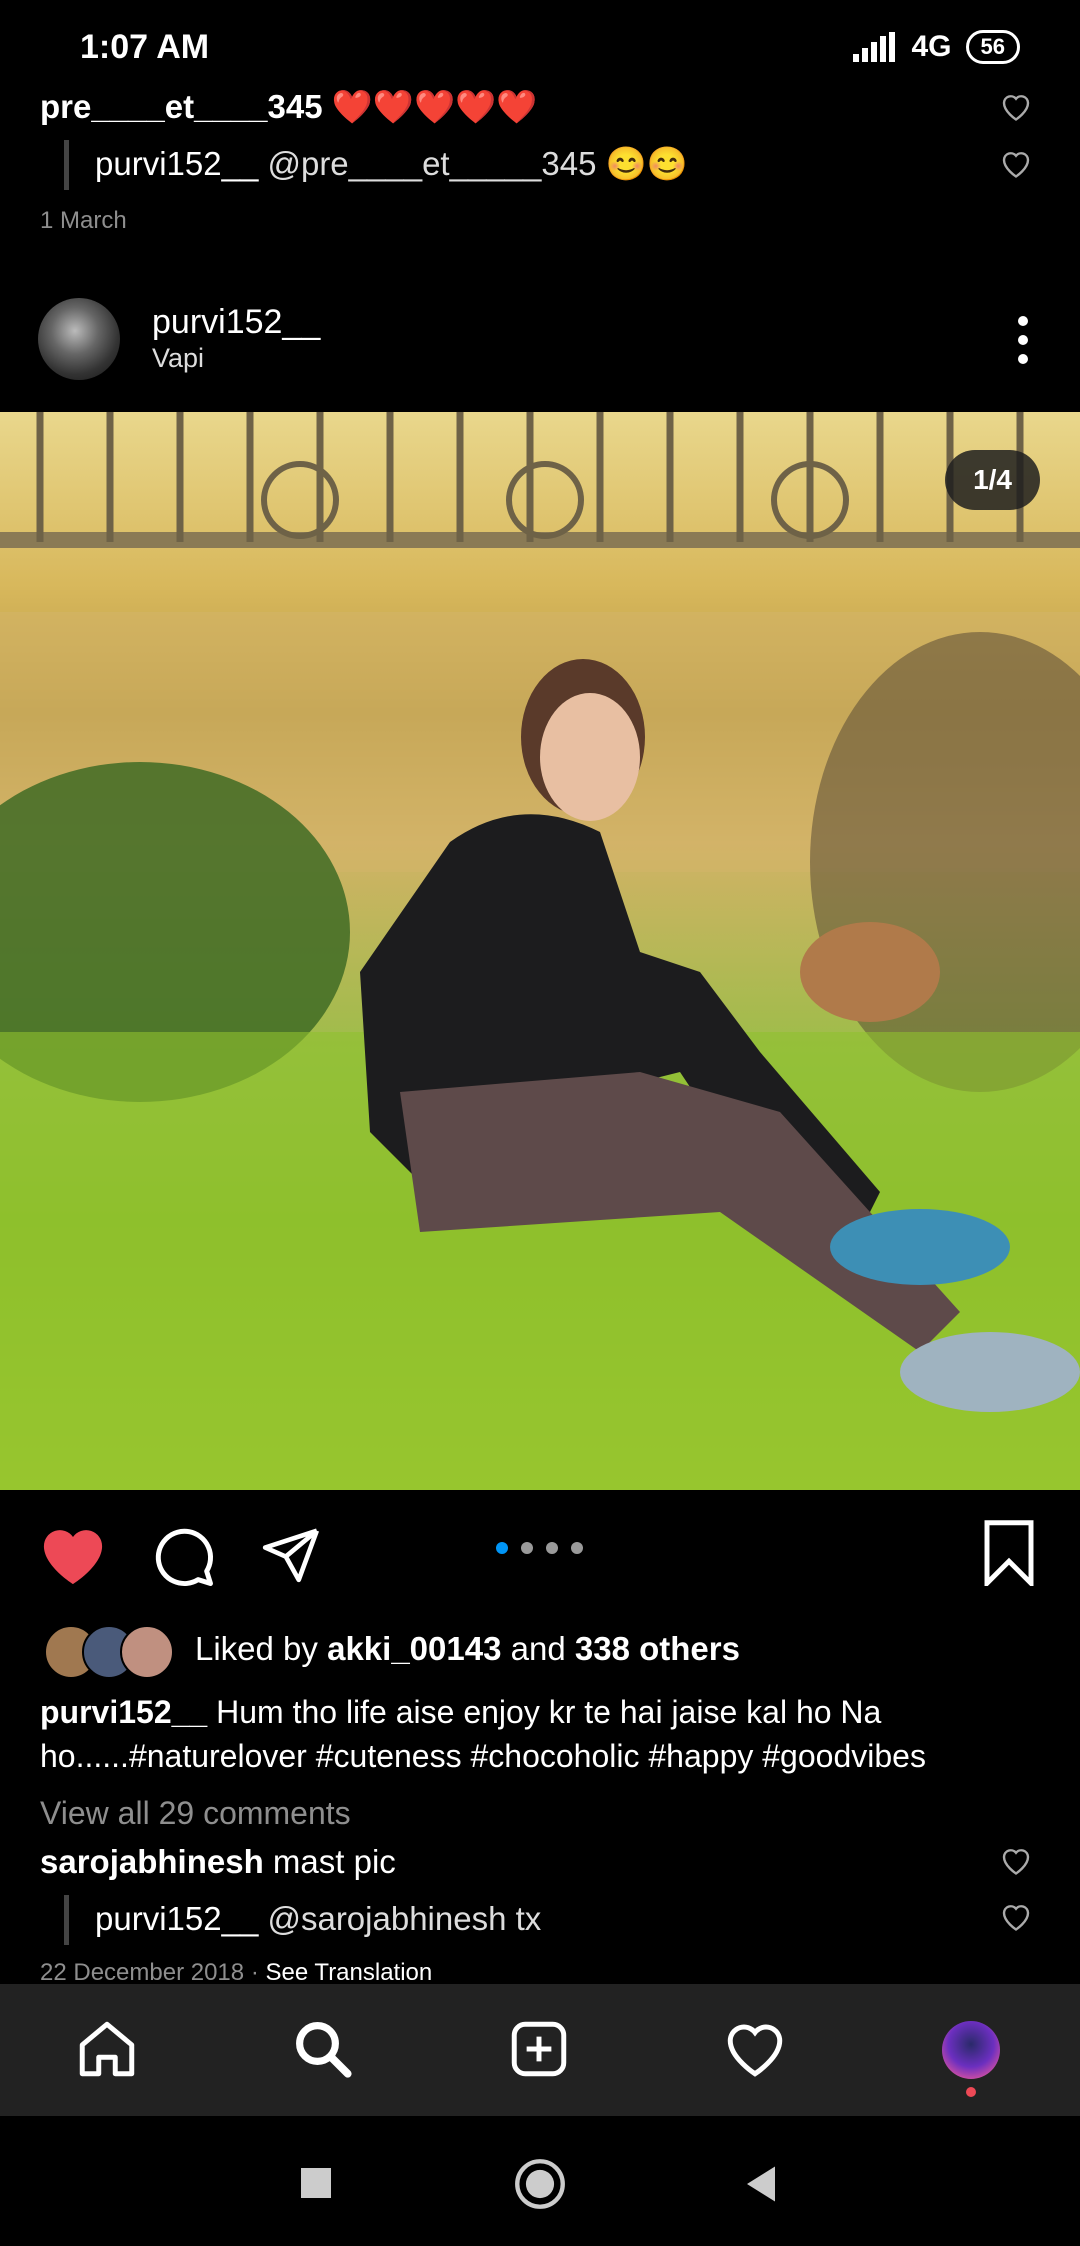  What do you see at coordinates (540, 2184) in the screenshot?
I see `home-button-icon` at bounding box center [540, 2184].